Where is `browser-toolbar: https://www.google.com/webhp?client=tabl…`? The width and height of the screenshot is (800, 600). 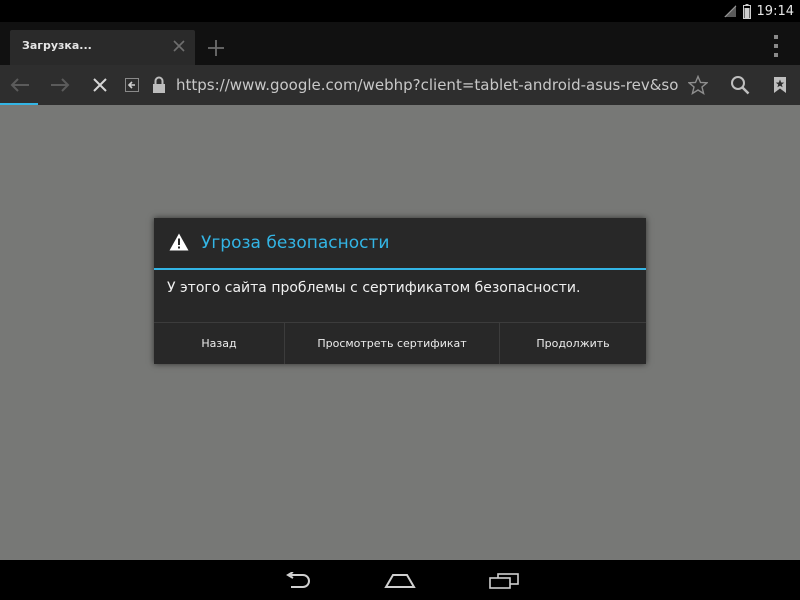
browser-toolbar: https://www.google.com/webhp?client=tabl… is located at coordinates (400, 85).